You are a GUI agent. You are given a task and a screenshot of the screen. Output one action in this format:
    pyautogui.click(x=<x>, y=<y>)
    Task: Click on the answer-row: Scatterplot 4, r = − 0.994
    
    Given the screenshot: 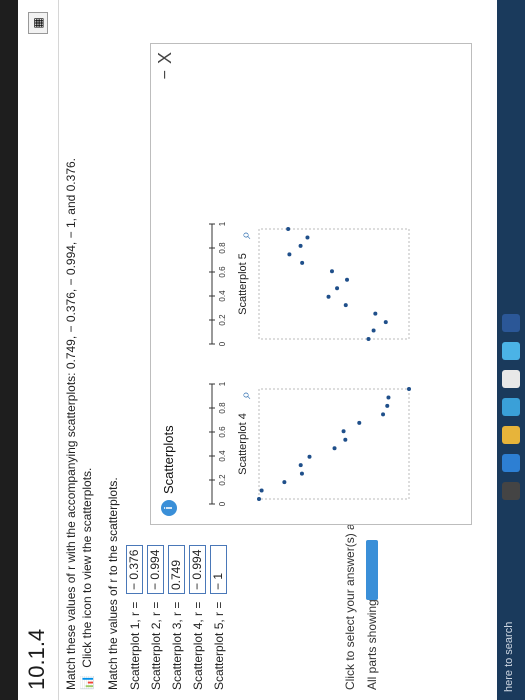 What is the action you would take?
    pyautogui.click(x=197, y=617)
    